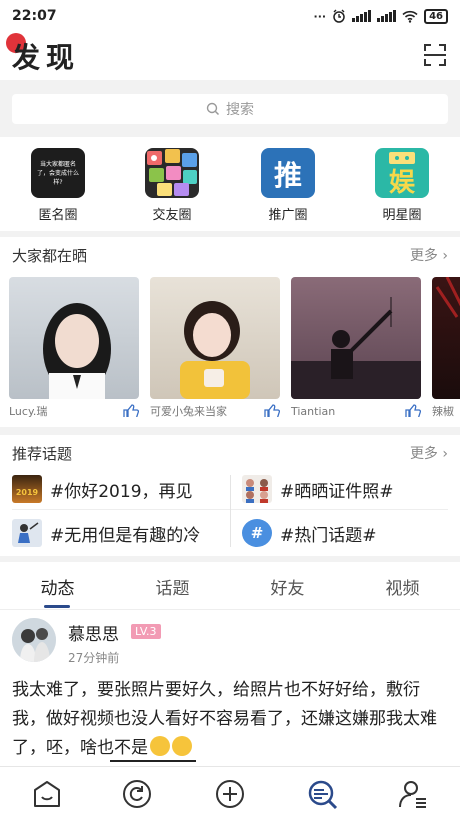 The width and height of the screenshot is (460, 818). I want to click on showcase-card: 辣椒, so click(446, 347).